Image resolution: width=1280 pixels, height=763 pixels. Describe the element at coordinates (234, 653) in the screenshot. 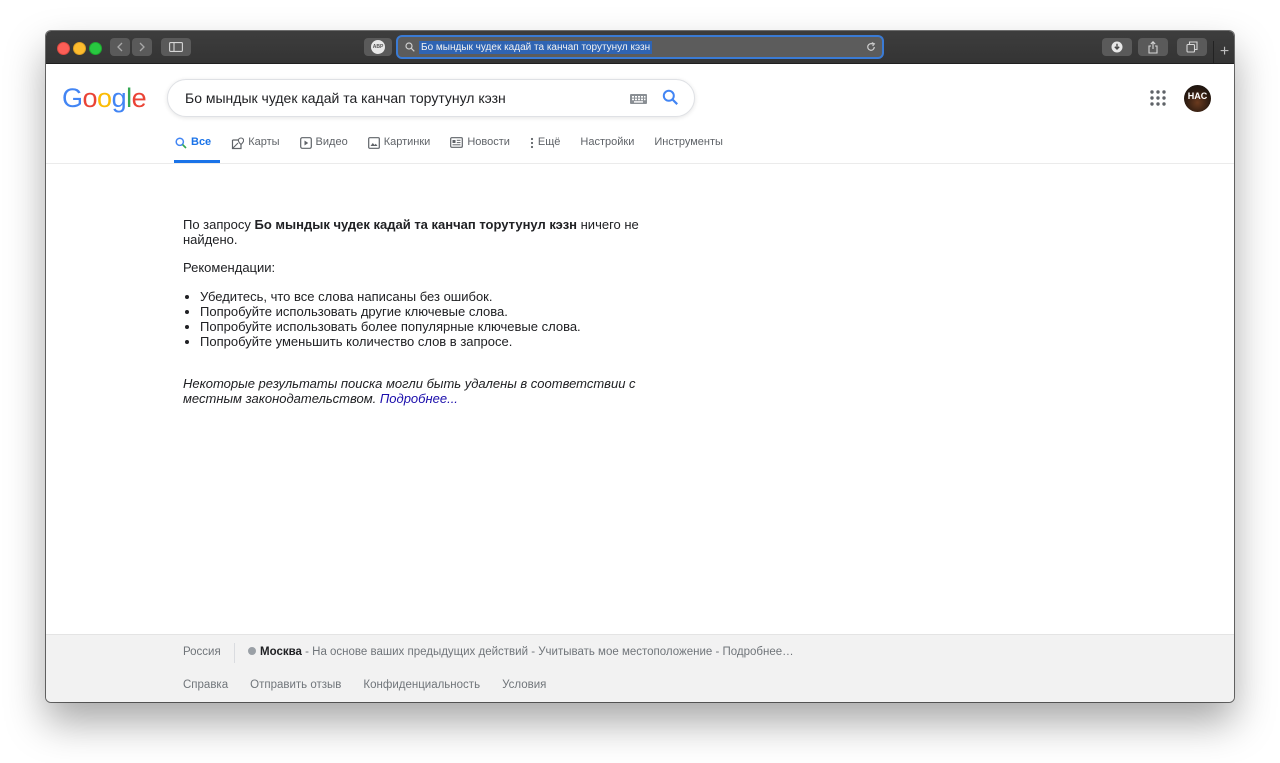

I see `footer-divider` at that location.